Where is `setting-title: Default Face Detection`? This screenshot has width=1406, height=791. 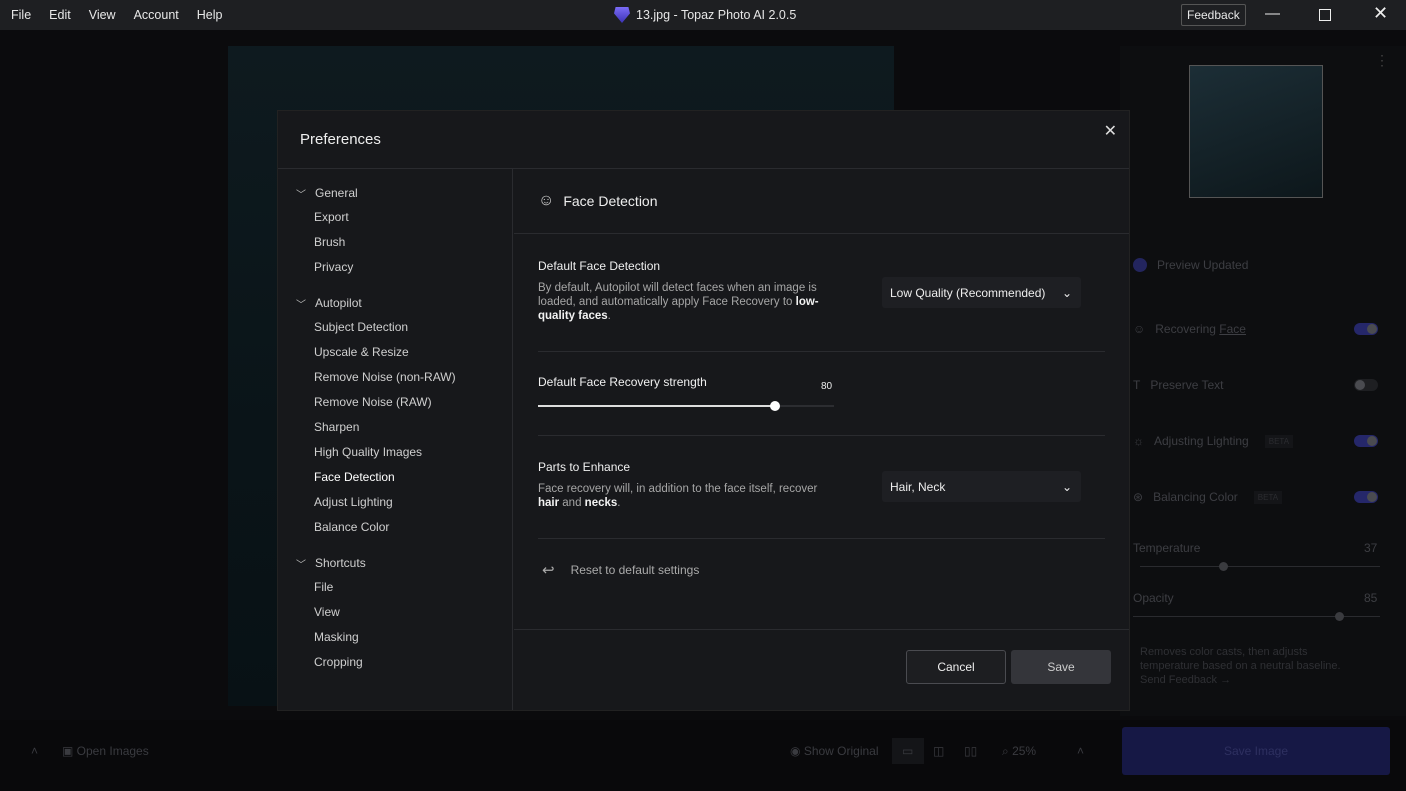
setting-title: Default Face Detection is located at coordinates (599, 266).